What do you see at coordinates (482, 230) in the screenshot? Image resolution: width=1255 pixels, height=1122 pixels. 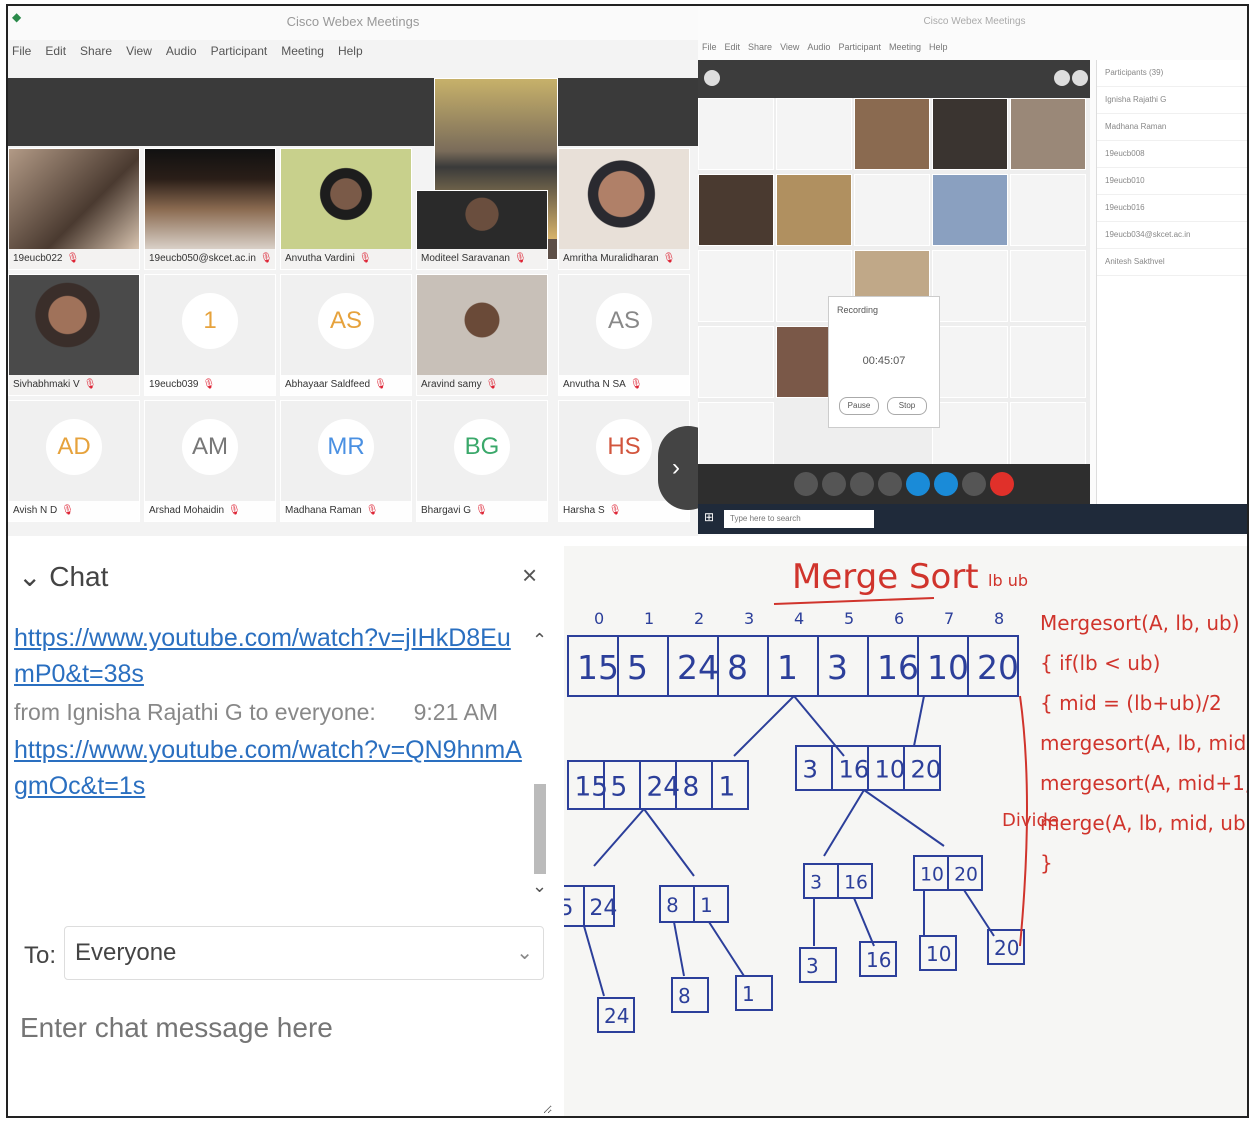 I see `participant-tile: Moditeel Saravanan 🎙` at bounding box center [482, 230].